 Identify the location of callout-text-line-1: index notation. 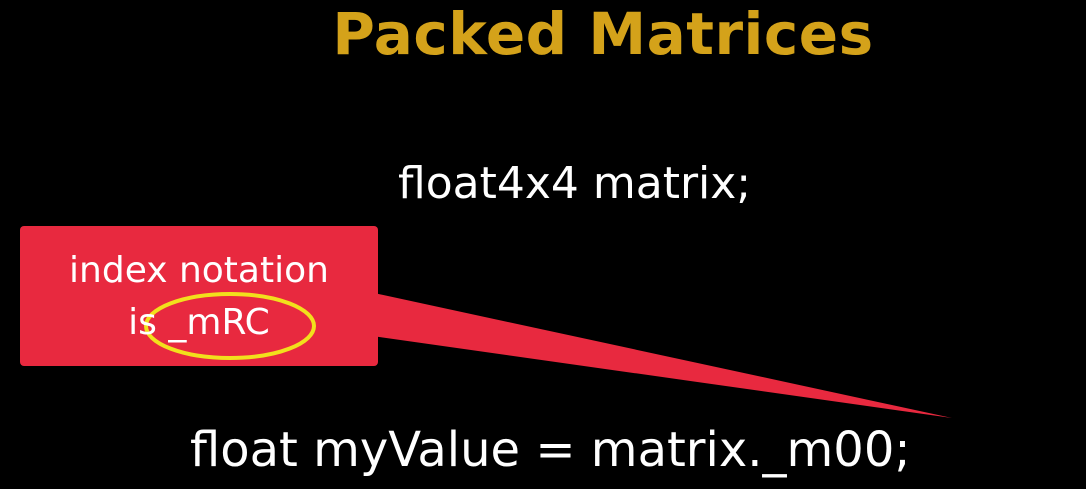
(199, 270).